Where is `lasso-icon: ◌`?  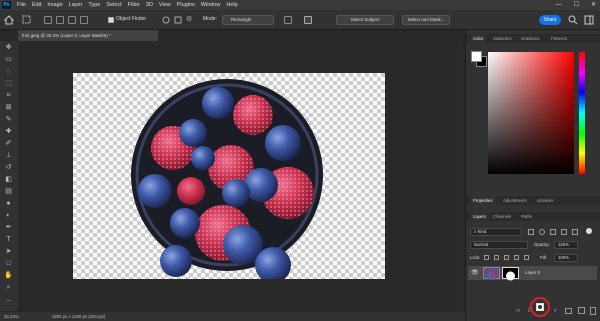
lasso-icon: ◌ is located at coordinates (8, 71).